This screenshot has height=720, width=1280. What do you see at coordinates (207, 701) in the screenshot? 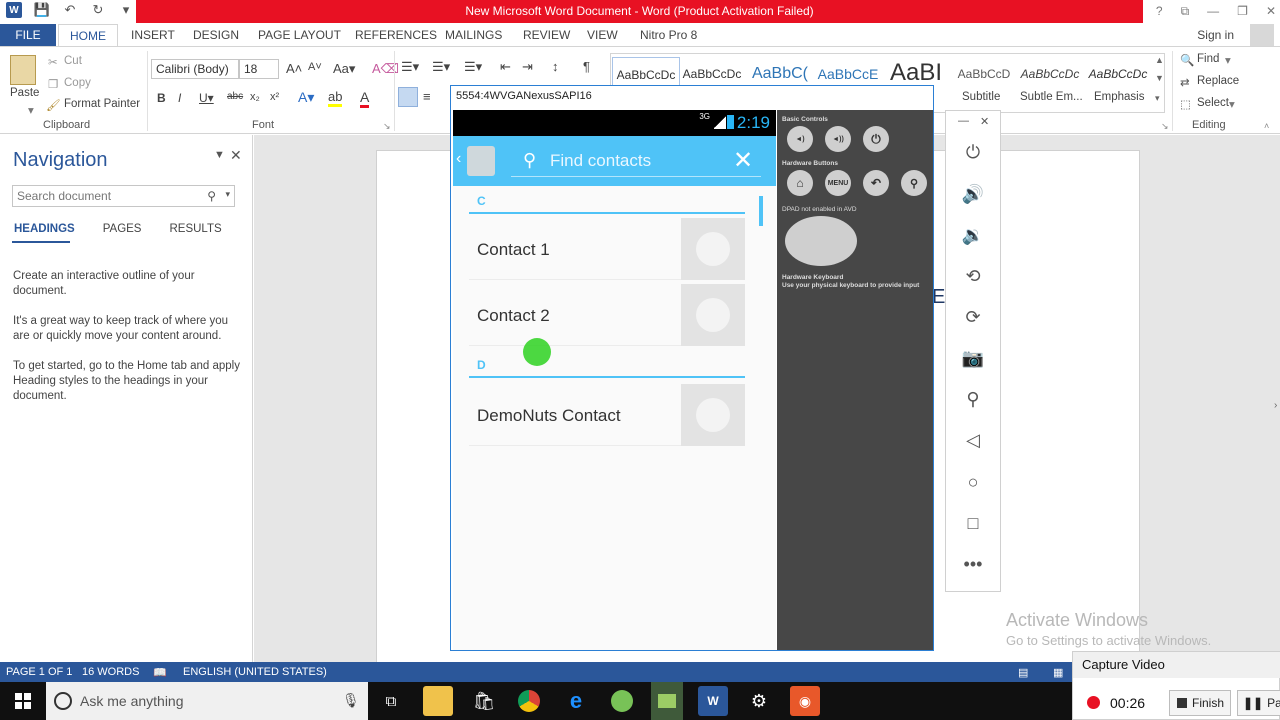
I see `cortana-search-box: Ask me anything 🎙` at bounding box center [207, 701].